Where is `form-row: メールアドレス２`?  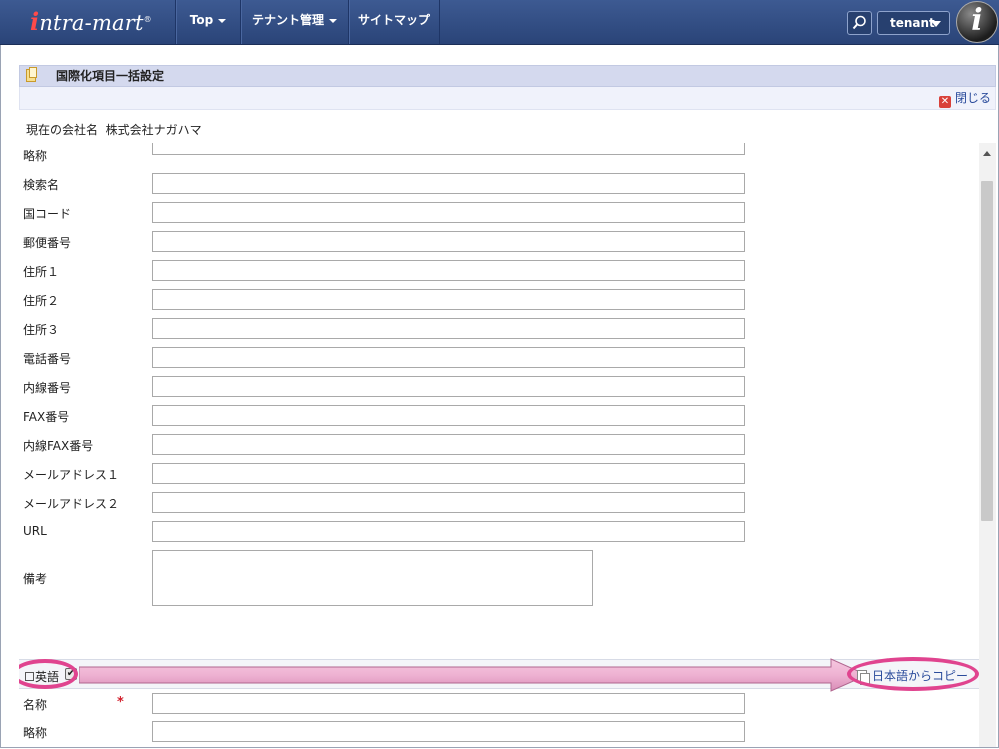 form-row: メールアドレス２ is located at coordinates (499, 502).